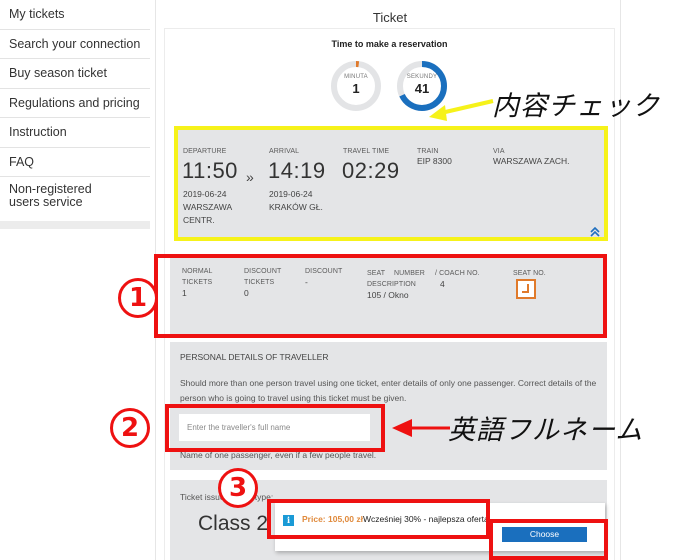  I want to click on ticket-class-label: Class 2, so click(233, 523).